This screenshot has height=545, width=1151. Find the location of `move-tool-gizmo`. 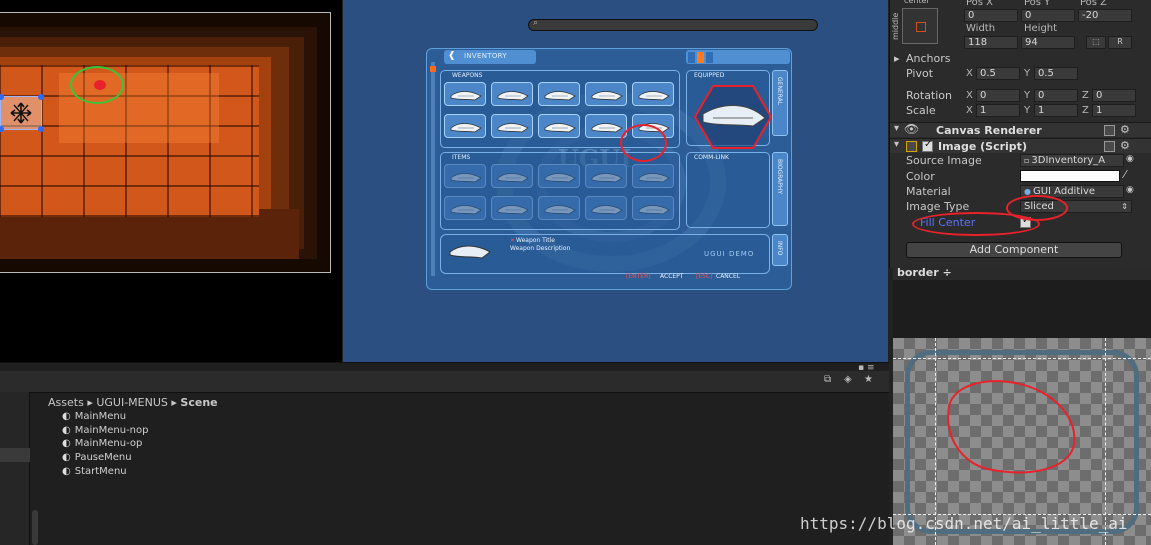

move-tool-gizmo is located at coordinates (22, 113).